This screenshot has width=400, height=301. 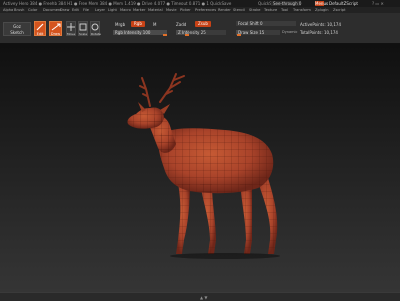 What do you see at coordinates (181, 24) in the screenshot?
I see `zadd-toggle: Zadd` at bounding box center [181, 24].